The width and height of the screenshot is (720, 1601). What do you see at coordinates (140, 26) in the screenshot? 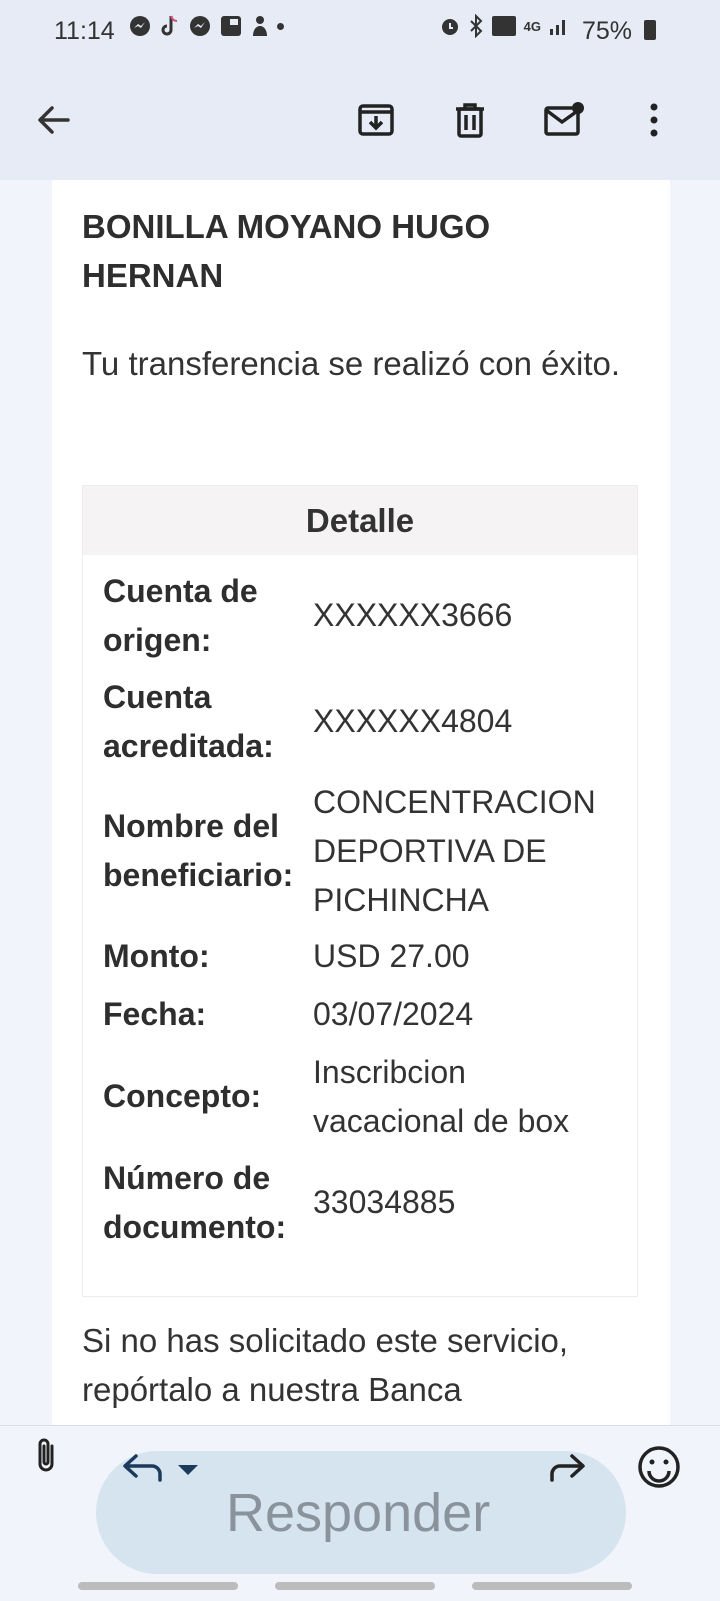
I see `messenger-icon` at bounding box center [140, 26].